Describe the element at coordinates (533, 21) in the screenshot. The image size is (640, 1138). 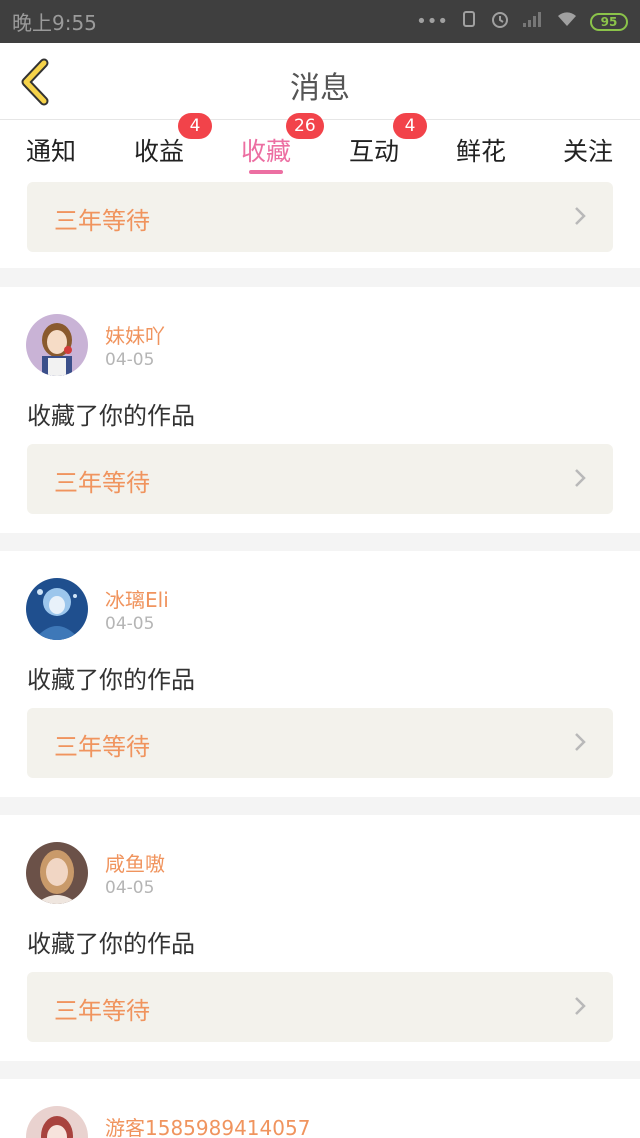
I see `signal-icon` at that location.